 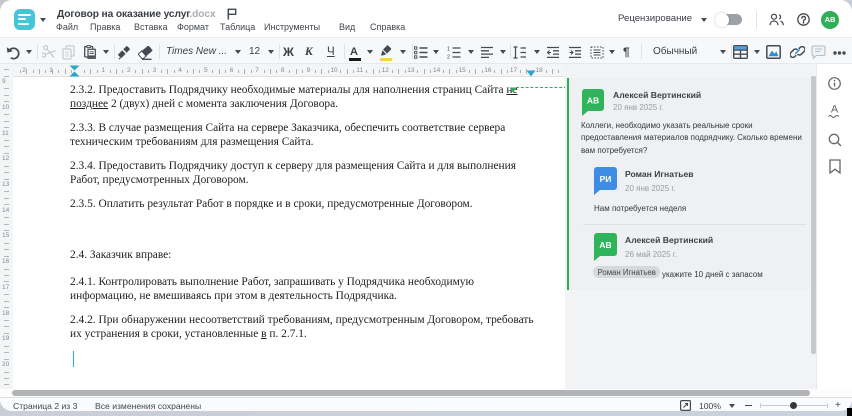 I want to click on svg-text: А, so click(x=835, y=110).